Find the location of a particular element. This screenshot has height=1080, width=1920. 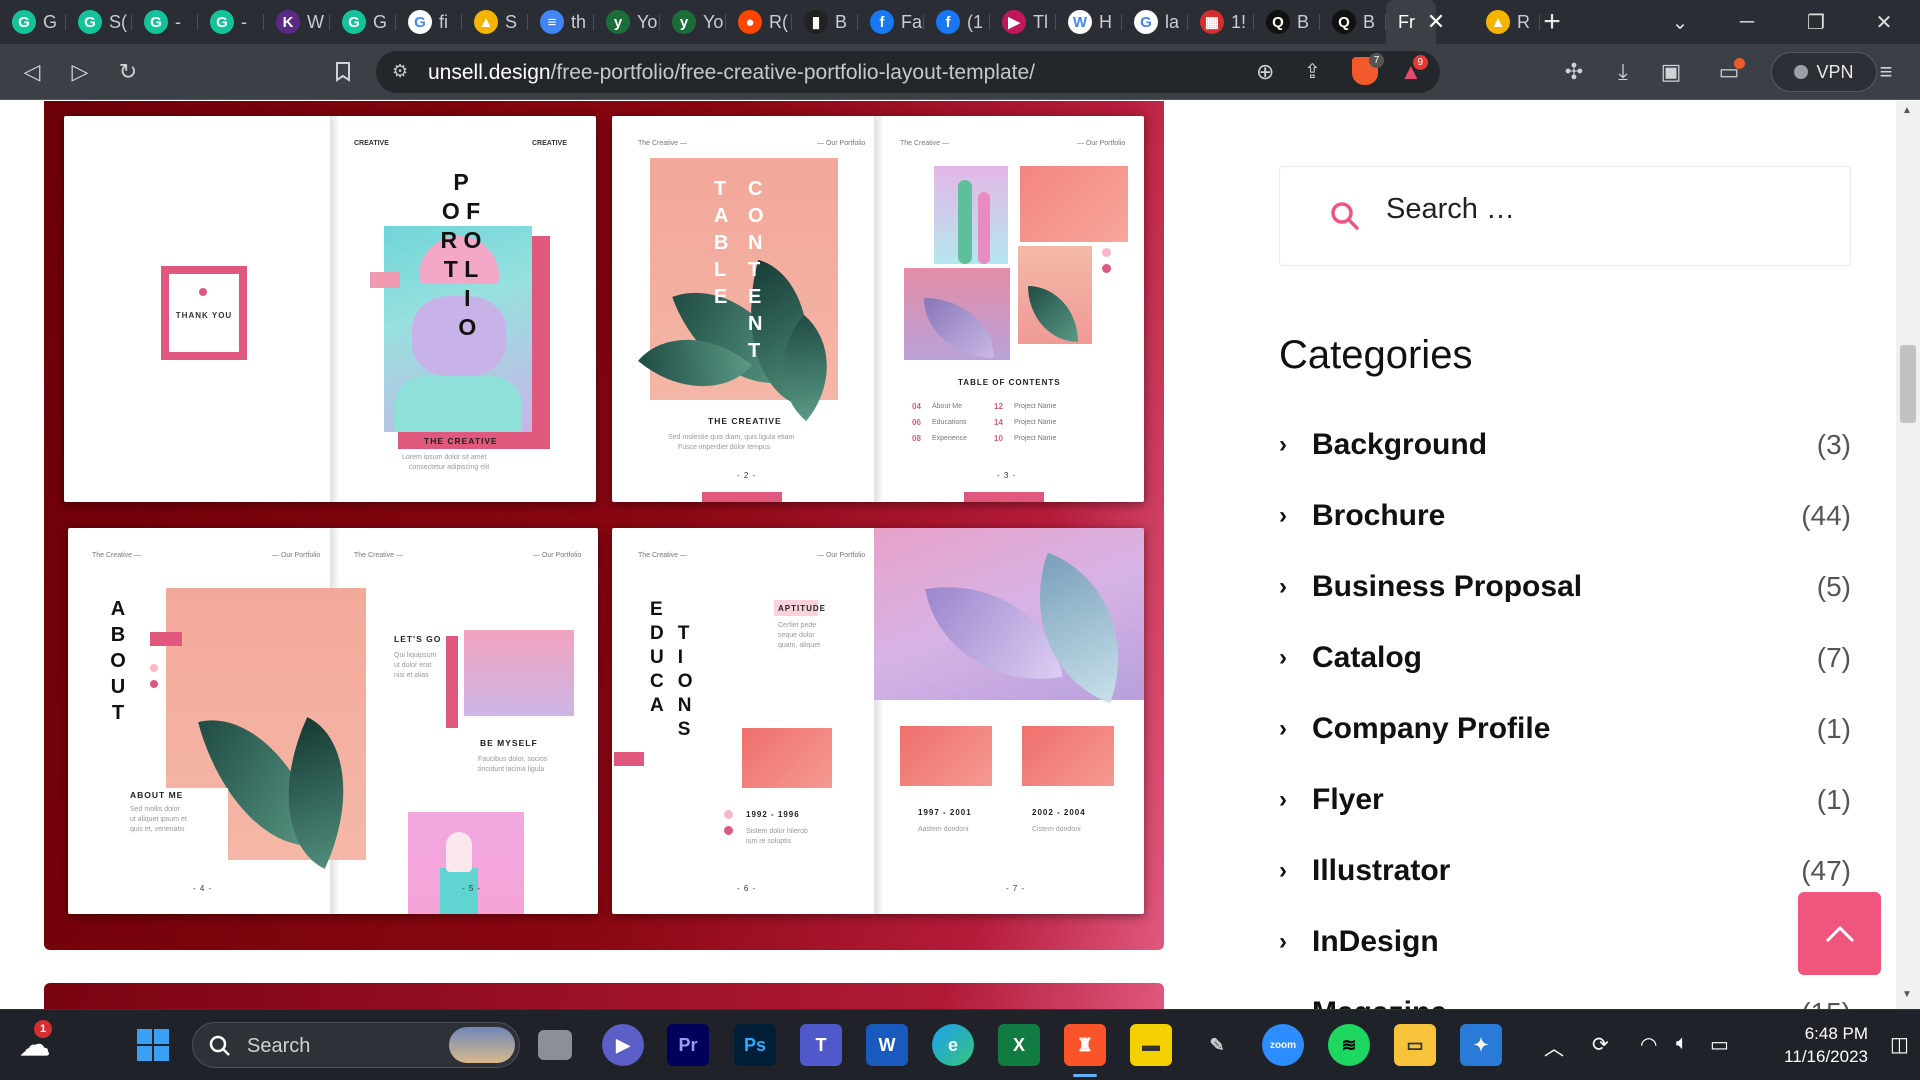

browser-tab: ▲ R is located at coordinates (1507, 22).